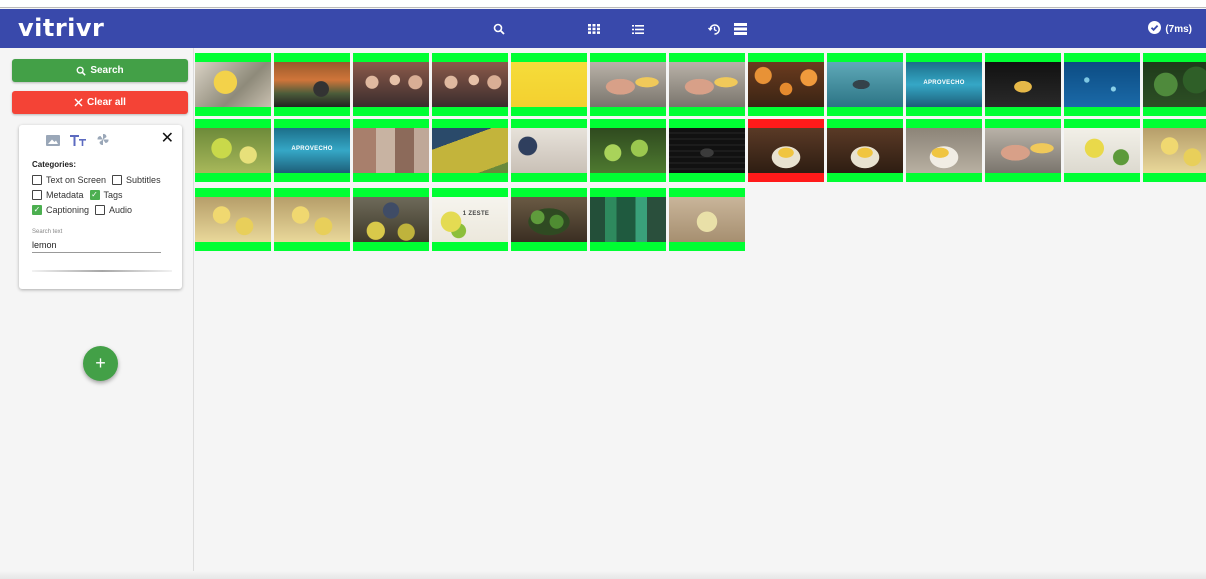 The image size is (1206, 579). I want to click on search-button-label: Search, so click(107, 70).